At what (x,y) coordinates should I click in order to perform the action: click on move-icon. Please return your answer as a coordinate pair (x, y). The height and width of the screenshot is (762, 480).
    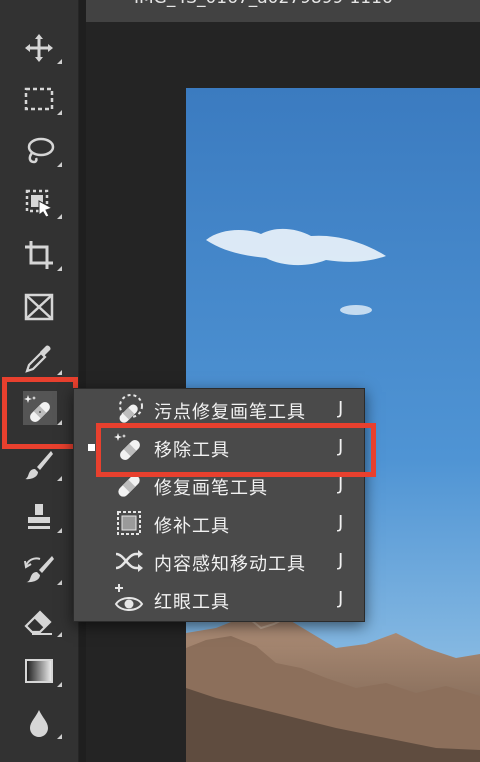
    Looking at the image, I should click on (39, 48).